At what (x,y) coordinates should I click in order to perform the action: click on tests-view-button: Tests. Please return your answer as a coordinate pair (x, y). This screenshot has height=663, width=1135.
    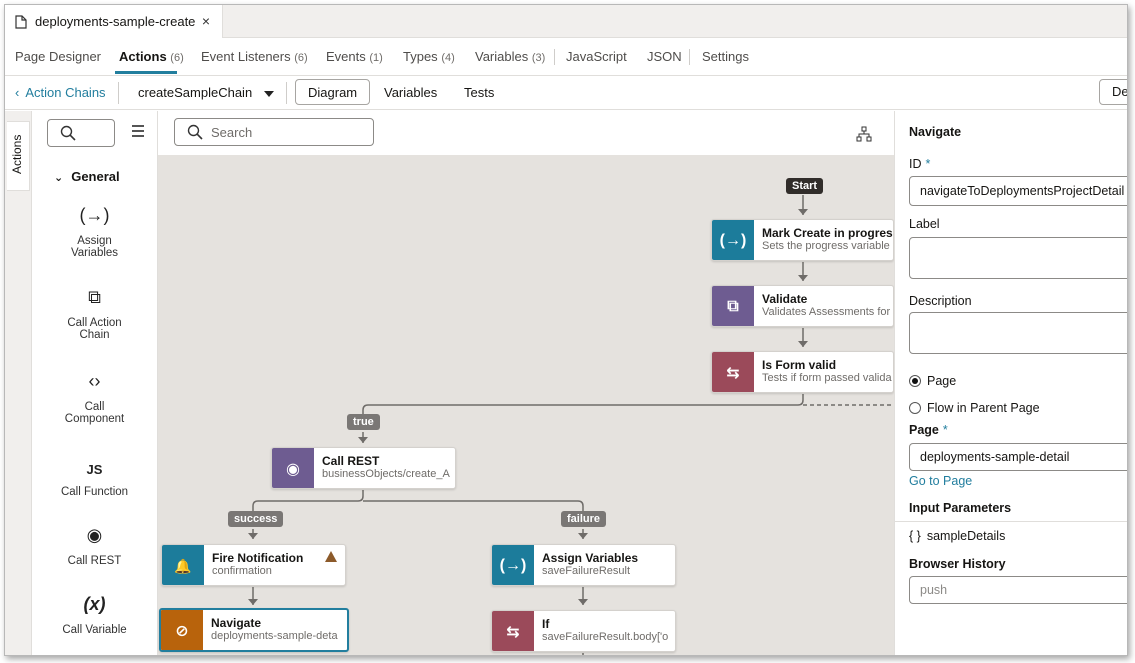
    Looking at the image, I should click on (479, 92).